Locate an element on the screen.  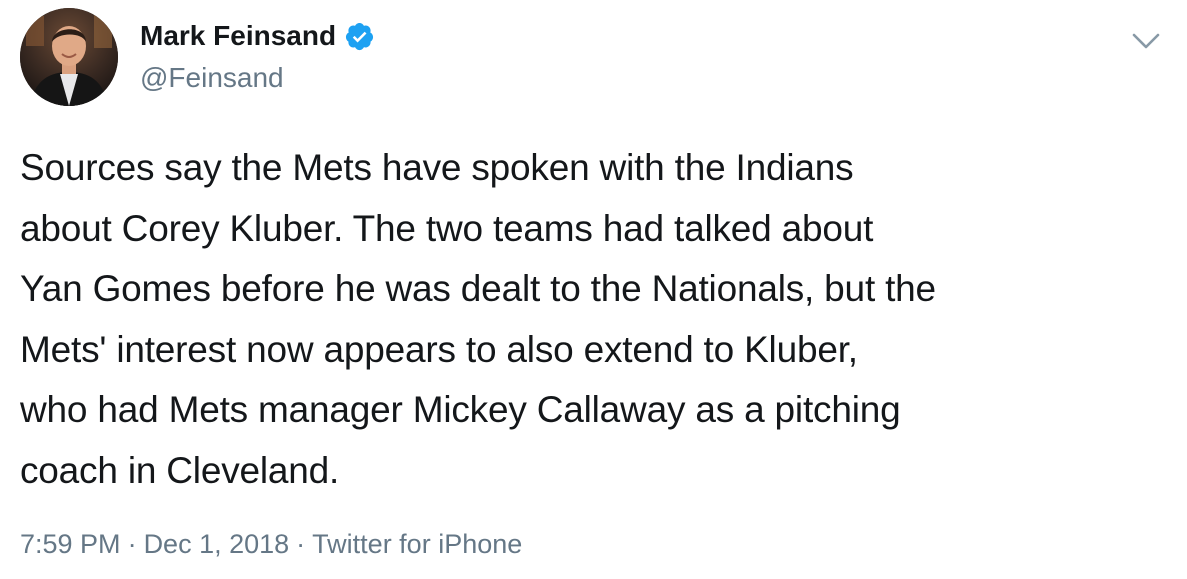
tweet-source: Twitter for iPhone is located at coordinates (417, 544).